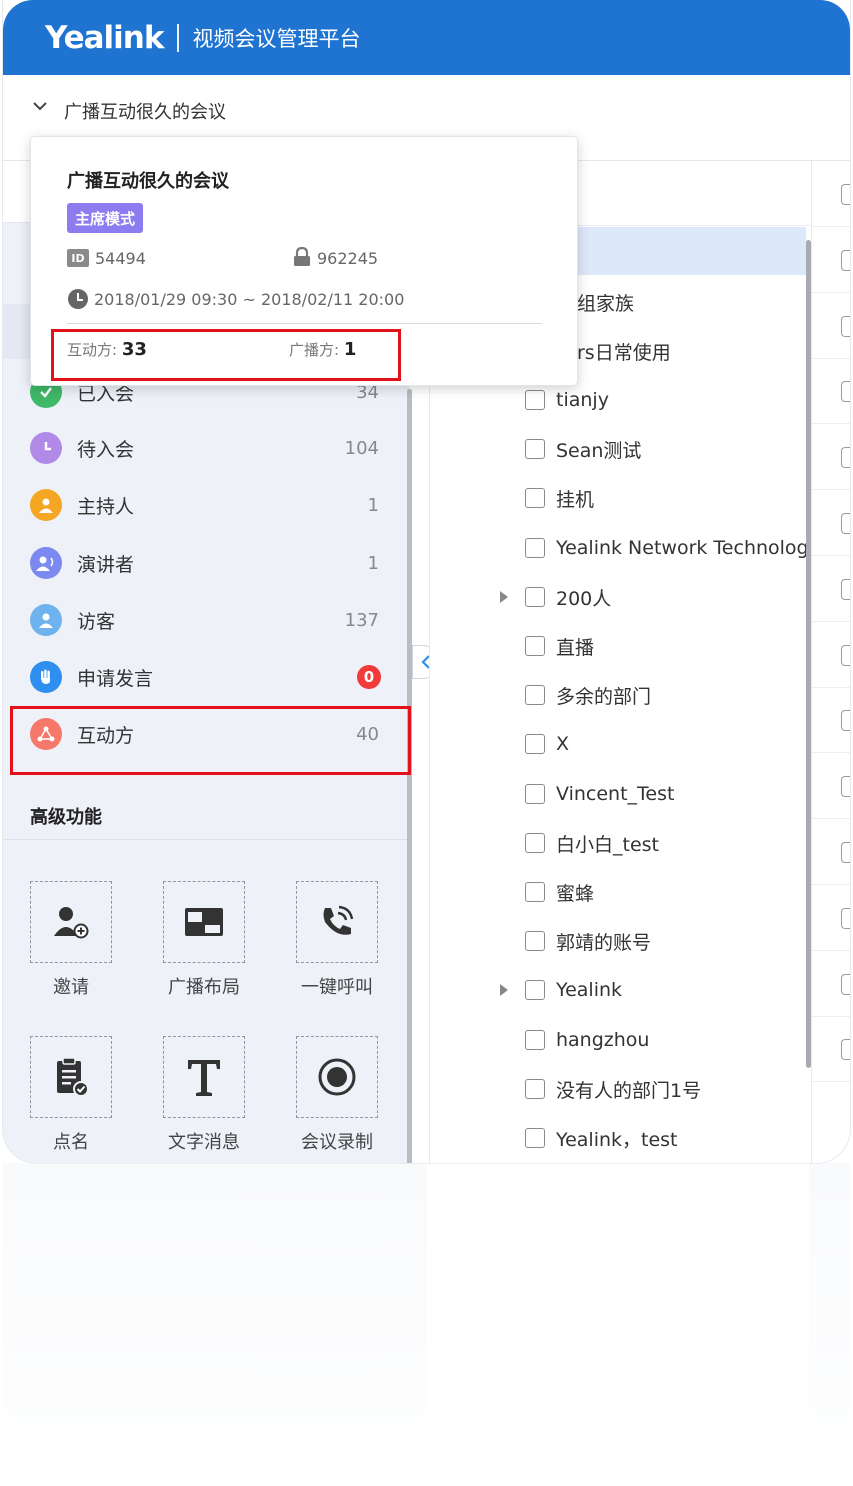 Image resolution: width=853 pixels, height=1486 pixels. I want to click on tree-row: 白小白_test, so click(620, 843).